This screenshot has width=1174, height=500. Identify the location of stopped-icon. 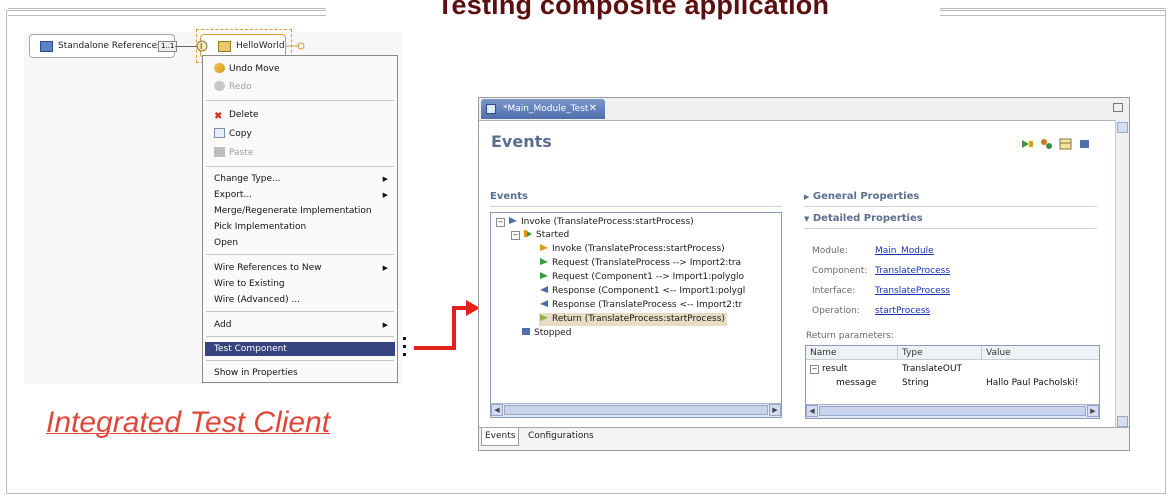
(526, 331).